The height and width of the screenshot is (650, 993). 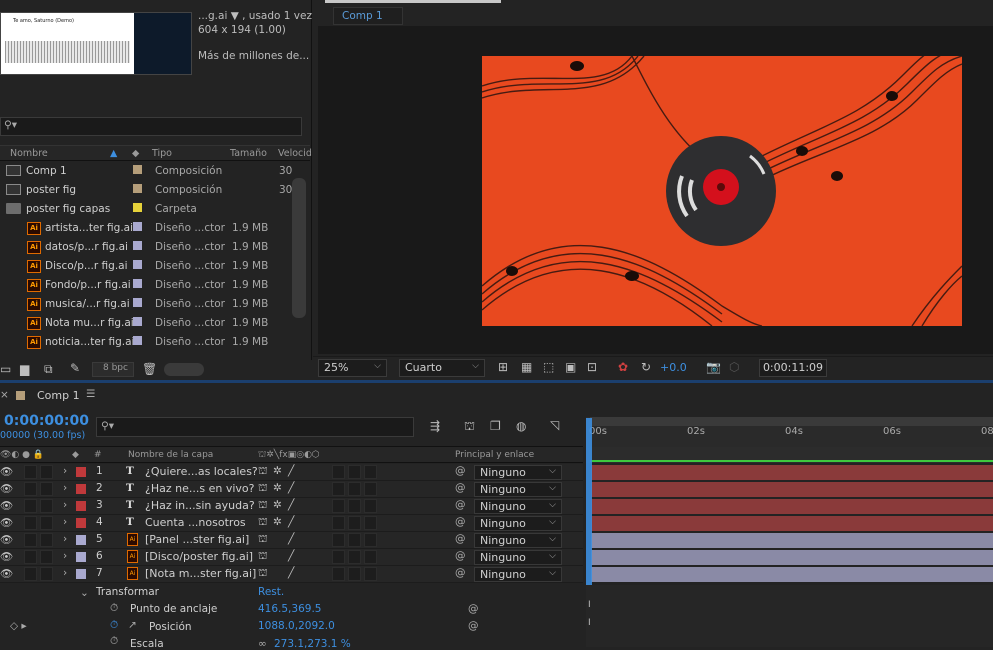 What do you see at coordinates (592, 367) in the screenshot?
I see `guides-icon: ⊡` at bounding box center [592, 367].